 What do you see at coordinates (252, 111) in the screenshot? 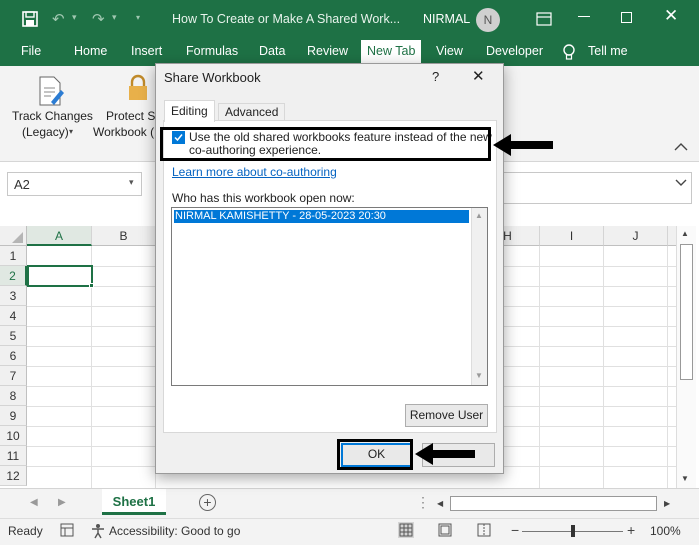
I see `tab-advanced: Advanced` at bounding box center [252, 111].